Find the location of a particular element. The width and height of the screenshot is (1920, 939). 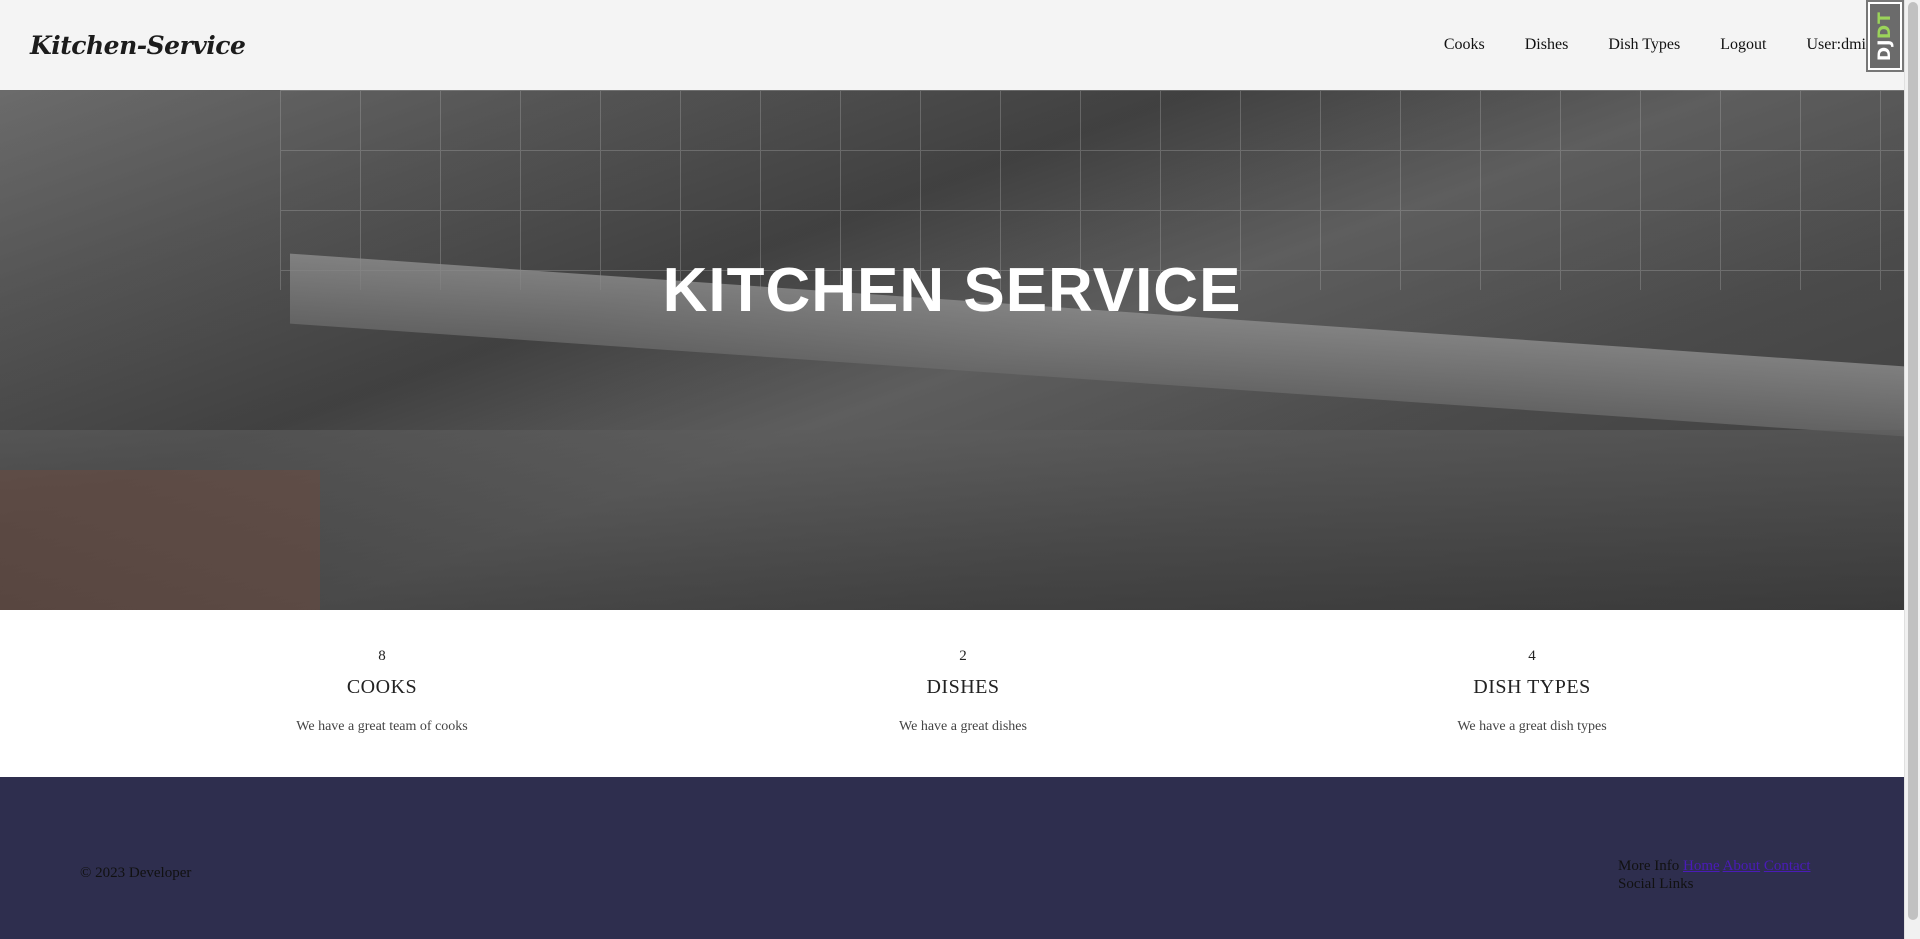

nav-link-dishes: Dishes is located at coordinates (1547, 45).